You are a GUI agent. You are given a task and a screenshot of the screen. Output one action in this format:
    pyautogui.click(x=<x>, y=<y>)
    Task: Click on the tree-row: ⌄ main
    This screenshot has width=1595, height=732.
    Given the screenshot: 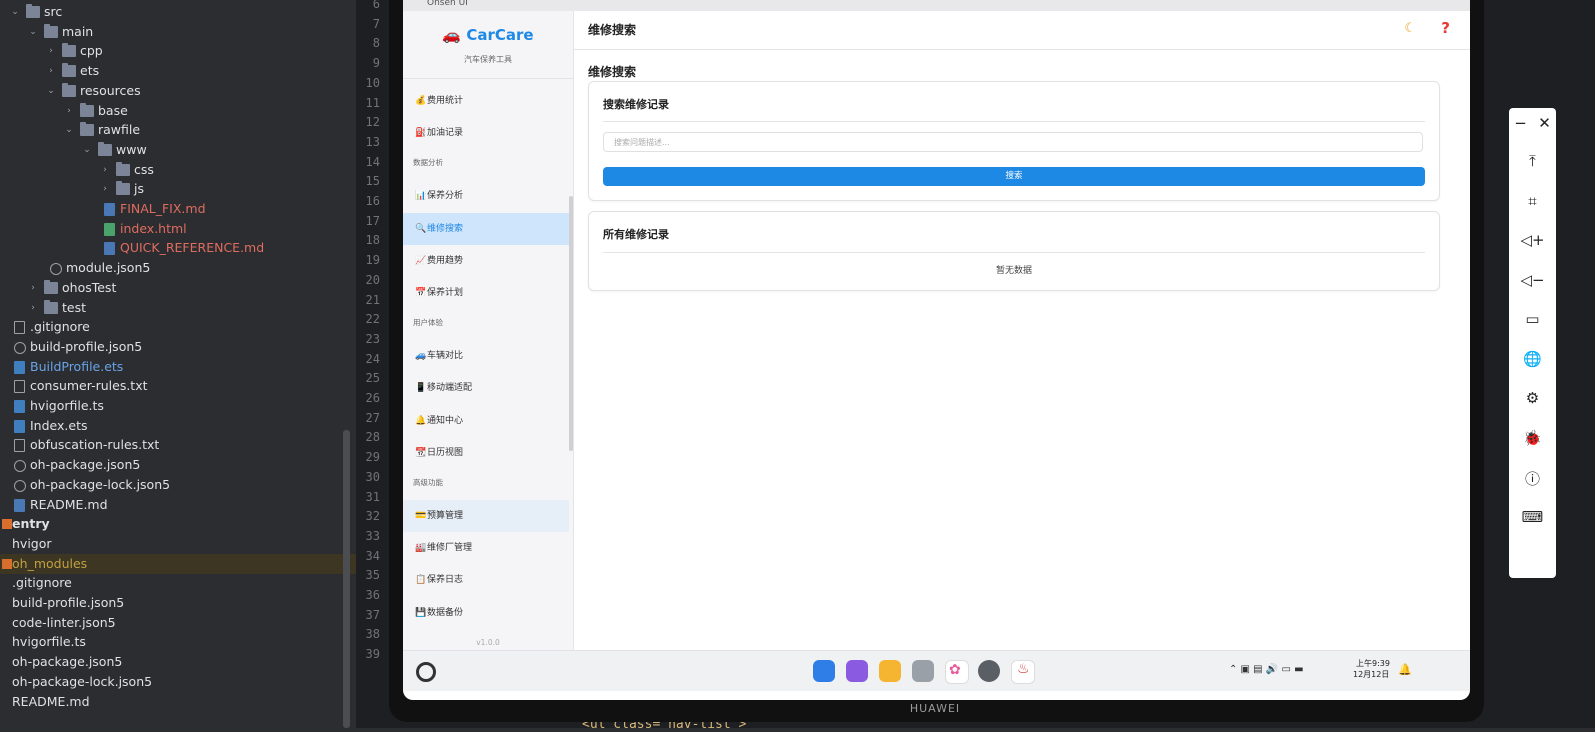 What is the action you would take?
    pyautogui.click(x=178, y=32)
    